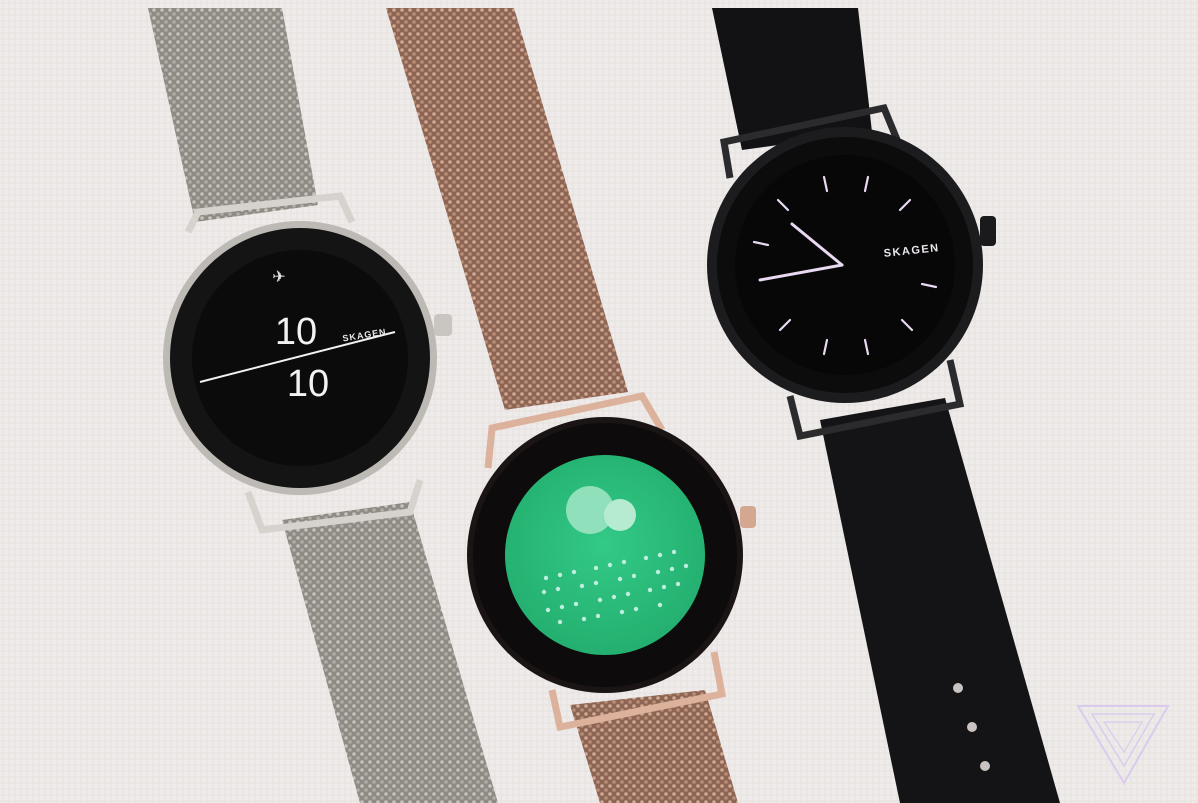 The height and width of the screenshot is (803, 1198). What do you see at coordinates (605, 555) in the screenshot?
I see `rose-watch-face` at bounding box center [605, 555].